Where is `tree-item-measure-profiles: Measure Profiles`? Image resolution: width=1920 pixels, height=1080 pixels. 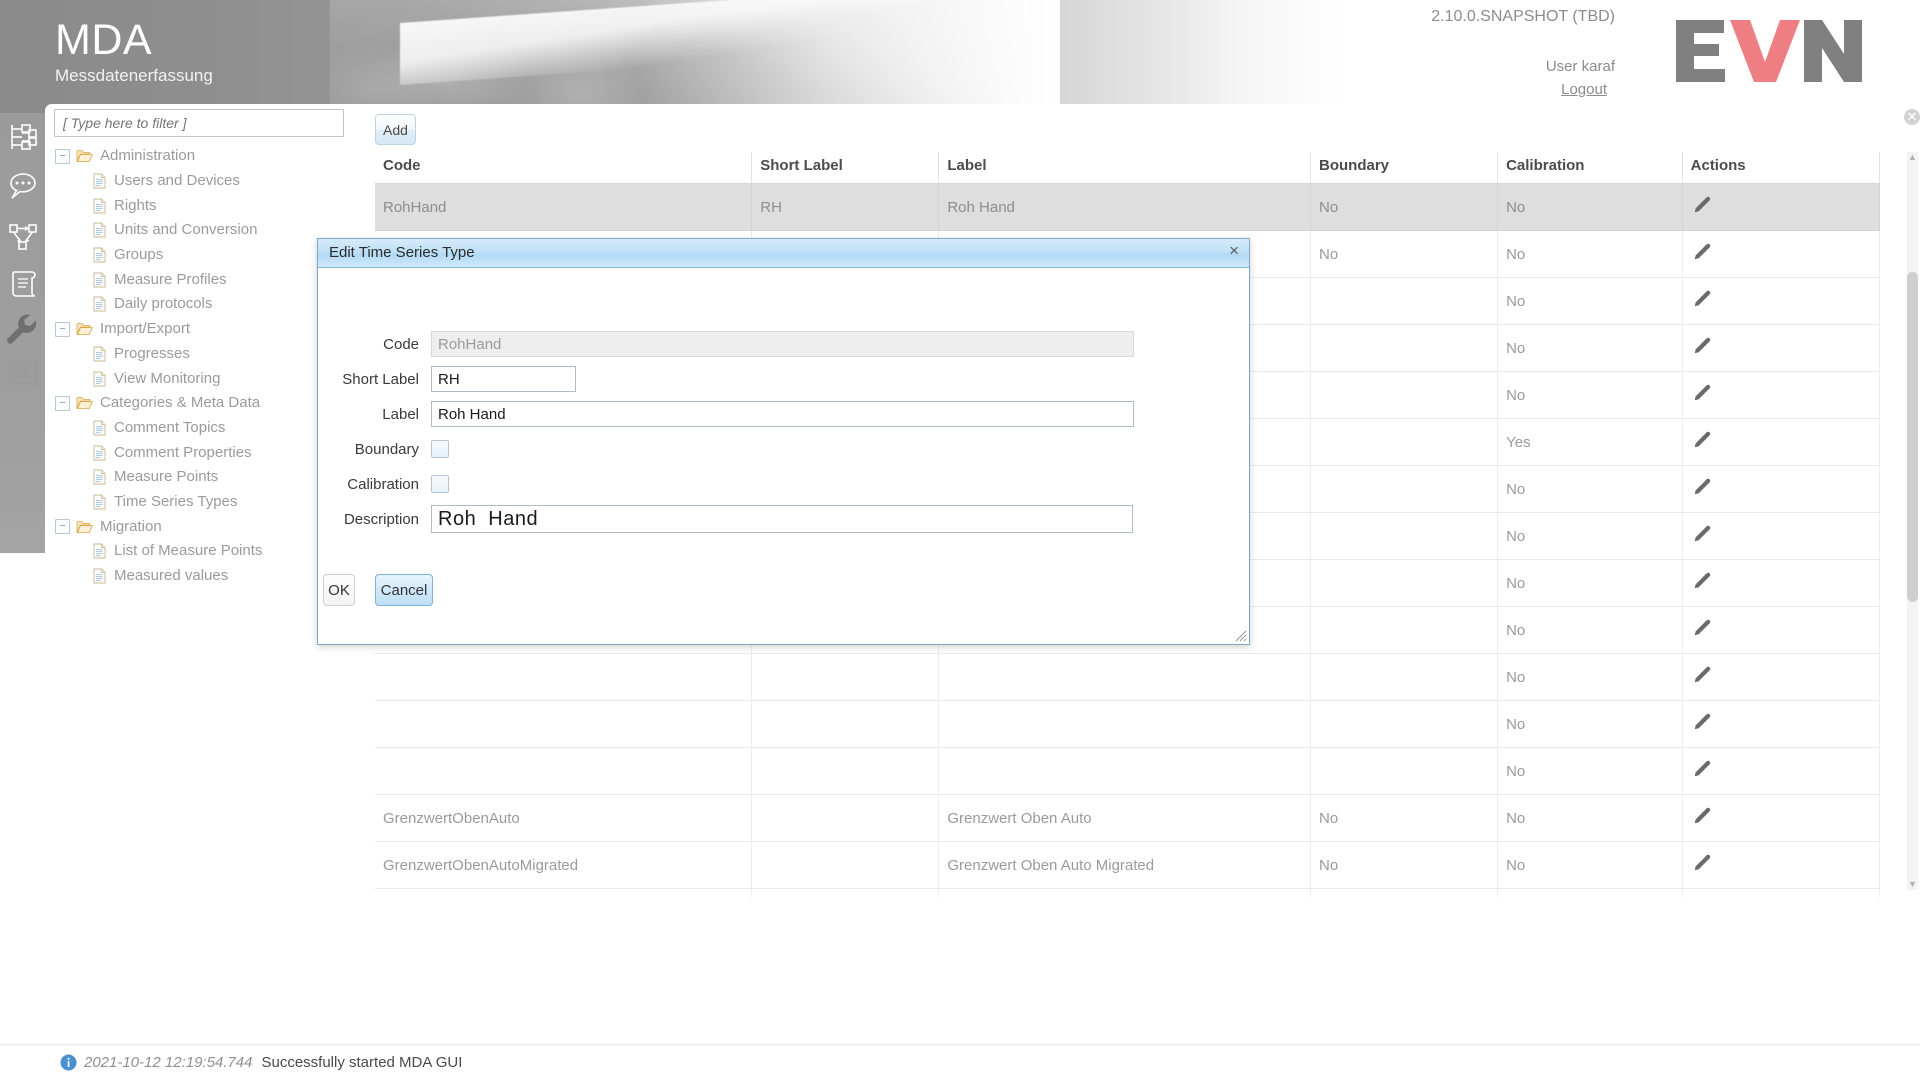
tree-item-measure-profiles: Measure Profiles is located at coordinates (200, 279).